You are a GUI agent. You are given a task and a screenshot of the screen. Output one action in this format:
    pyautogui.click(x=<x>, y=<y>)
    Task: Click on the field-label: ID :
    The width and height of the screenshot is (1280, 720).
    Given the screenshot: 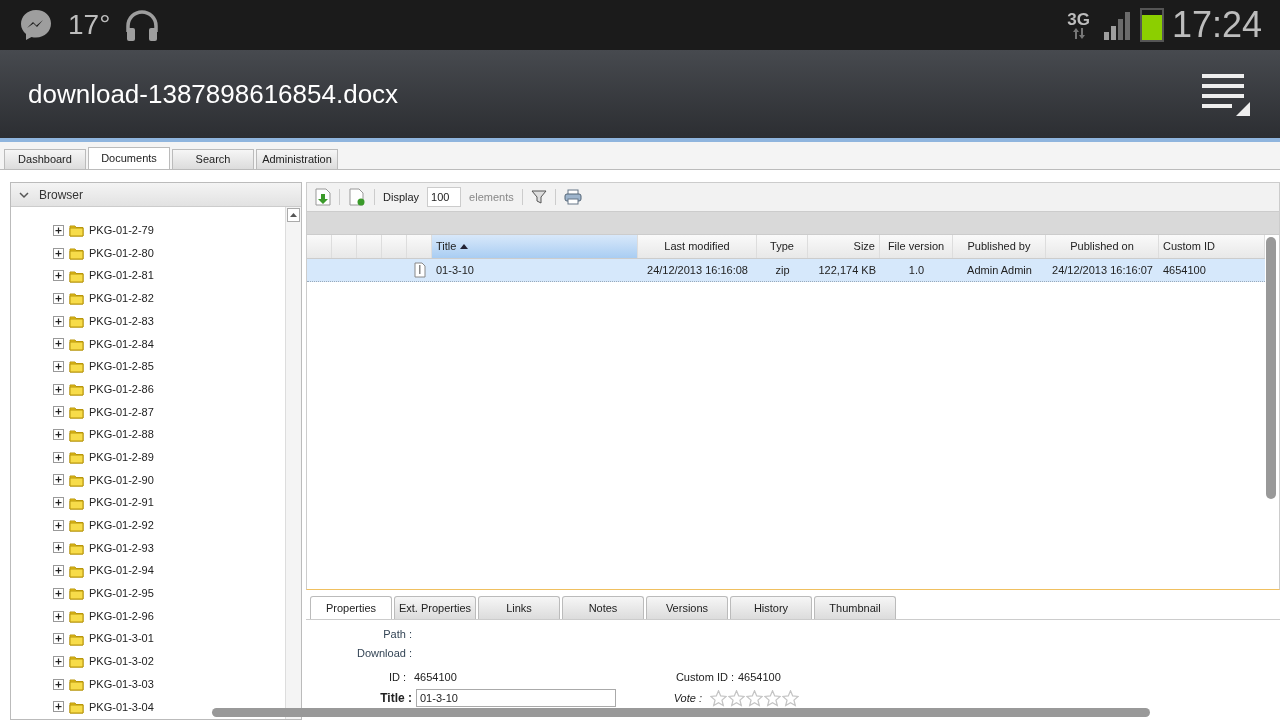 What is the action you would take?
    pyautogui.click(x=396, y=677)
    